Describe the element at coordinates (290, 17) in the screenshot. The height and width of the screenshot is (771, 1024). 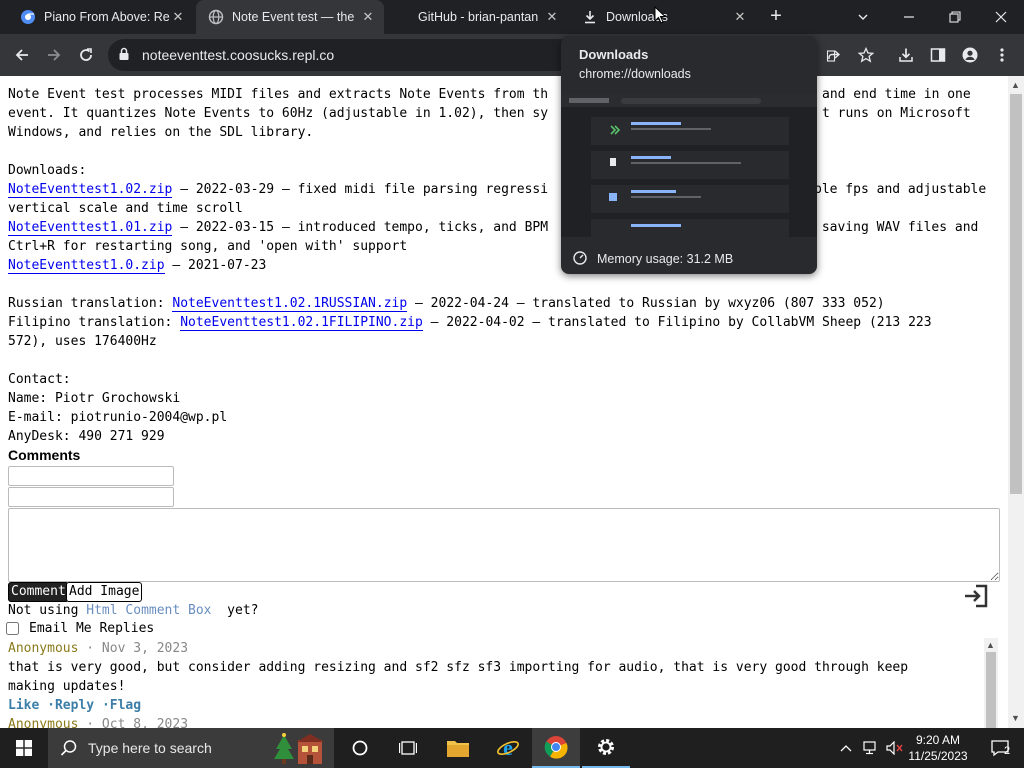
I see `tab-note-event-test: Note Event test — the ✕` at that location.